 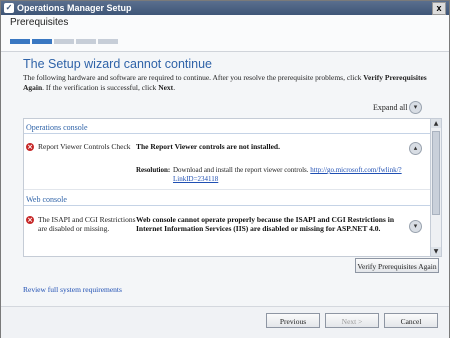 I want to click on verify-prerequisites-button: Verify Prerequisites Again, so click(x=397, y=265).